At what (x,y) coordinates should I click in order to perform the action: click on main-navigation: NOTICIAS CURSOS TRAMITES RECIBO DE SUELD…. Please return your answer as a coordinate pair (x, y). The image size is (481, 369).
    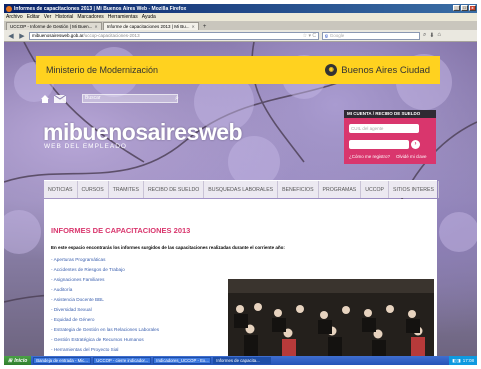
    Looking at the image, I should click on (241, 189).